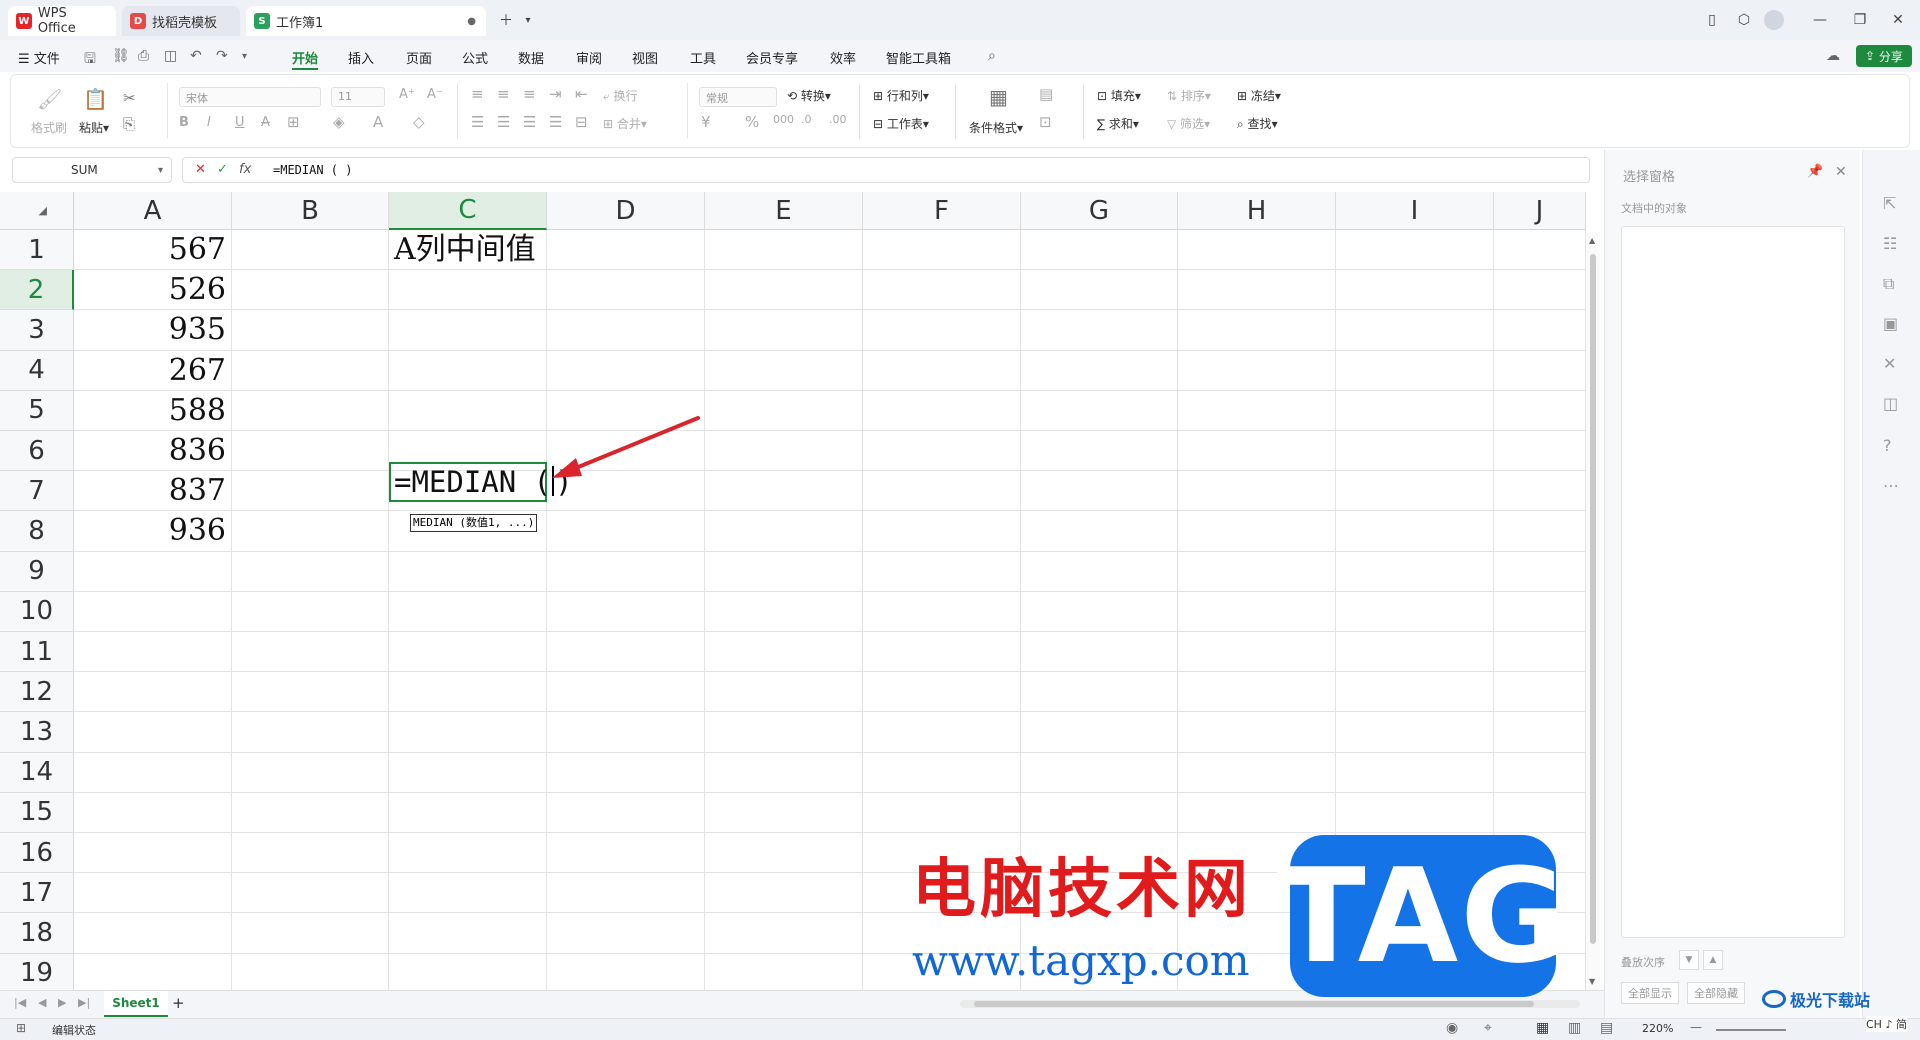 The image size is (1920, 1040). What do you see at coordinates (358, 97) in the screenshot?
I see `font-size-select: 11` at bounding box center [358, 97].